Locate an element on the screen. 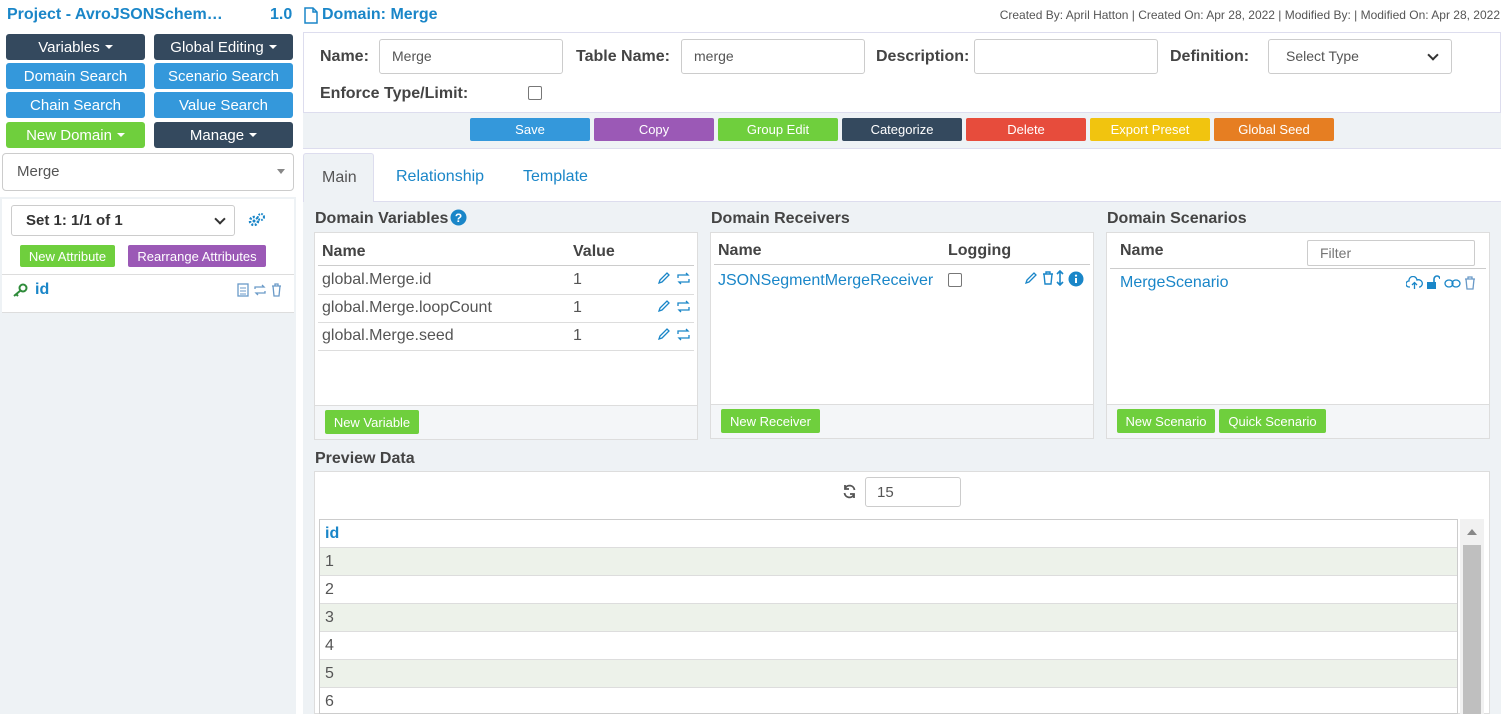  tab-main: Main is located at coordinates (338, 178).